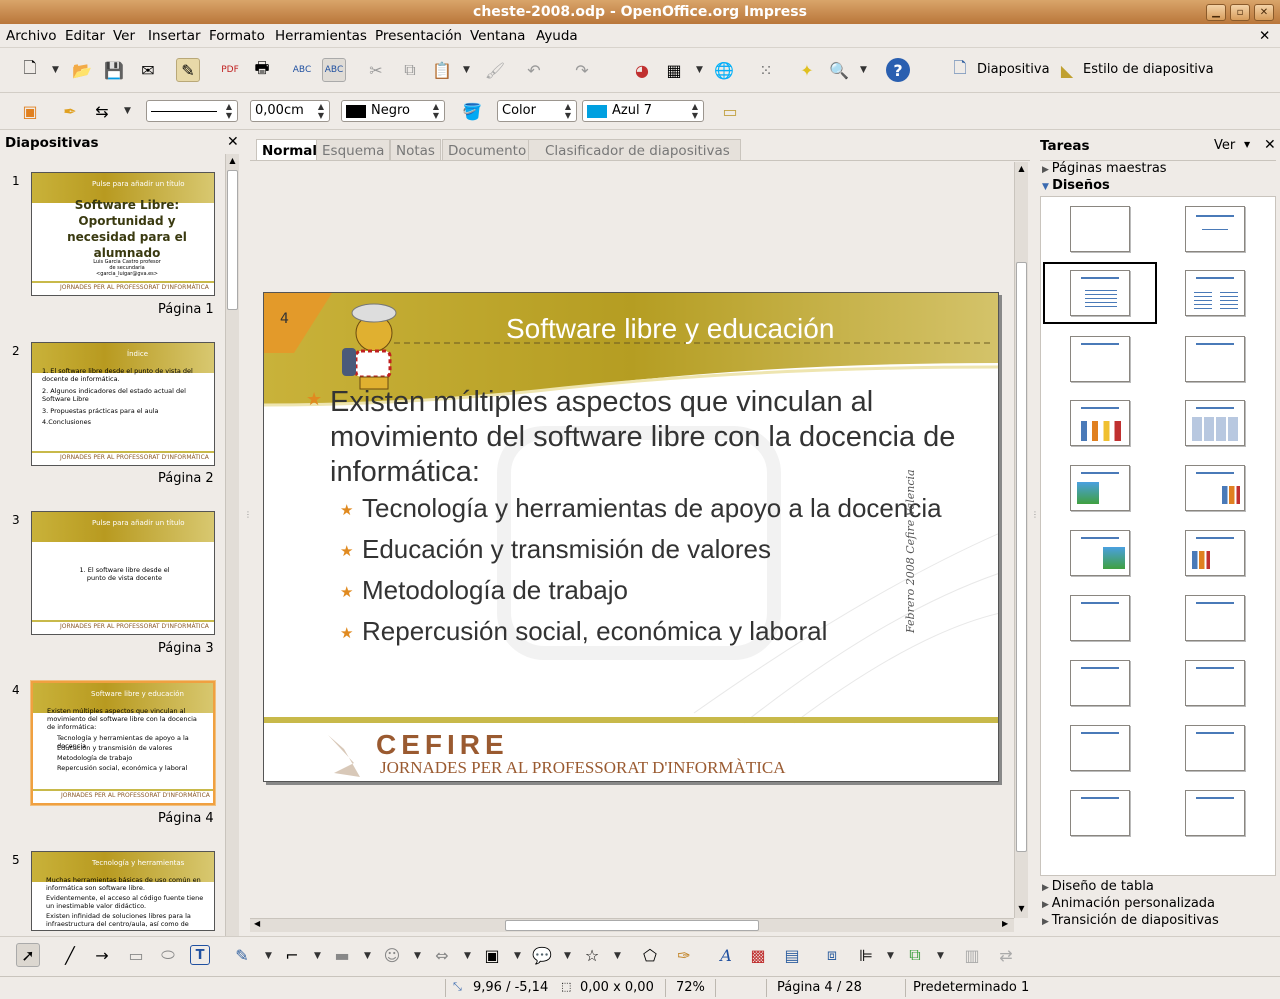 The height and width of the screenshot is (999, 1280). Describe the element at coordinates (566, 549) in the screenshot. I see `slide-sub-bullet: Educación y transmisión de valores` at that location.